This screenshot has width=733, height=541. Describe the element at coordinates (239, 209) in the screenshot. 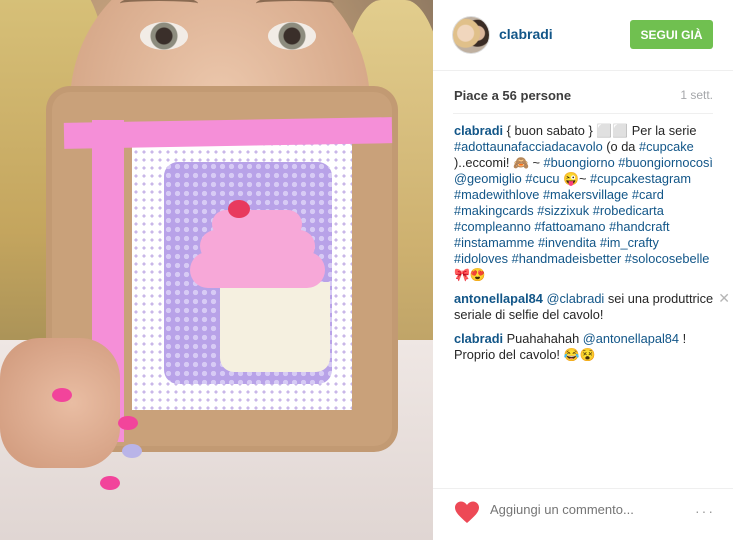

I see `card-cherry` at that location.